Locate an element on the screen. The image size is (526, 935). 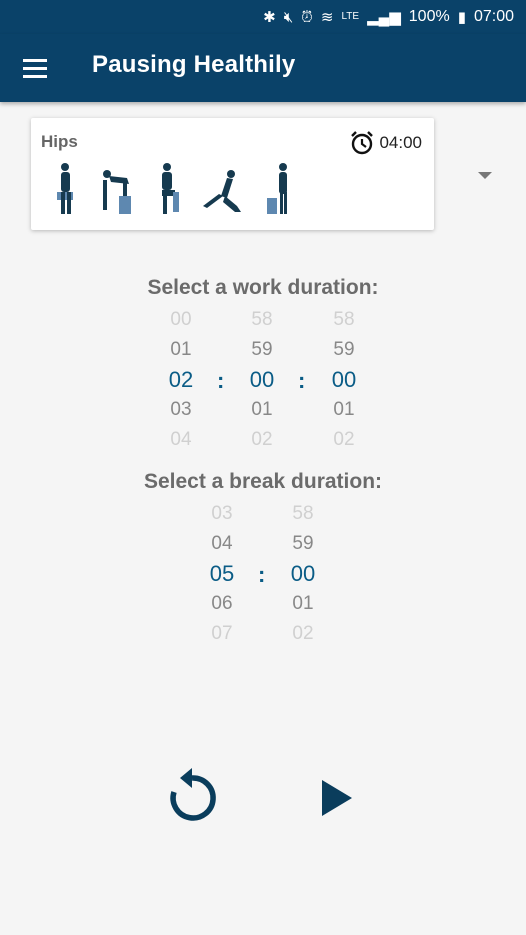
reset-icon is located at coordinates (193, 794).